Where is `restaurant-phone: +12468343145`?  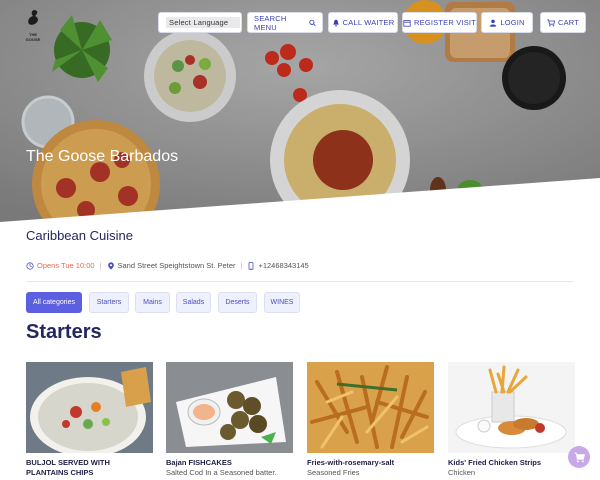 restaurant-phone: +12468343145 is located at coordinates (283, 265).